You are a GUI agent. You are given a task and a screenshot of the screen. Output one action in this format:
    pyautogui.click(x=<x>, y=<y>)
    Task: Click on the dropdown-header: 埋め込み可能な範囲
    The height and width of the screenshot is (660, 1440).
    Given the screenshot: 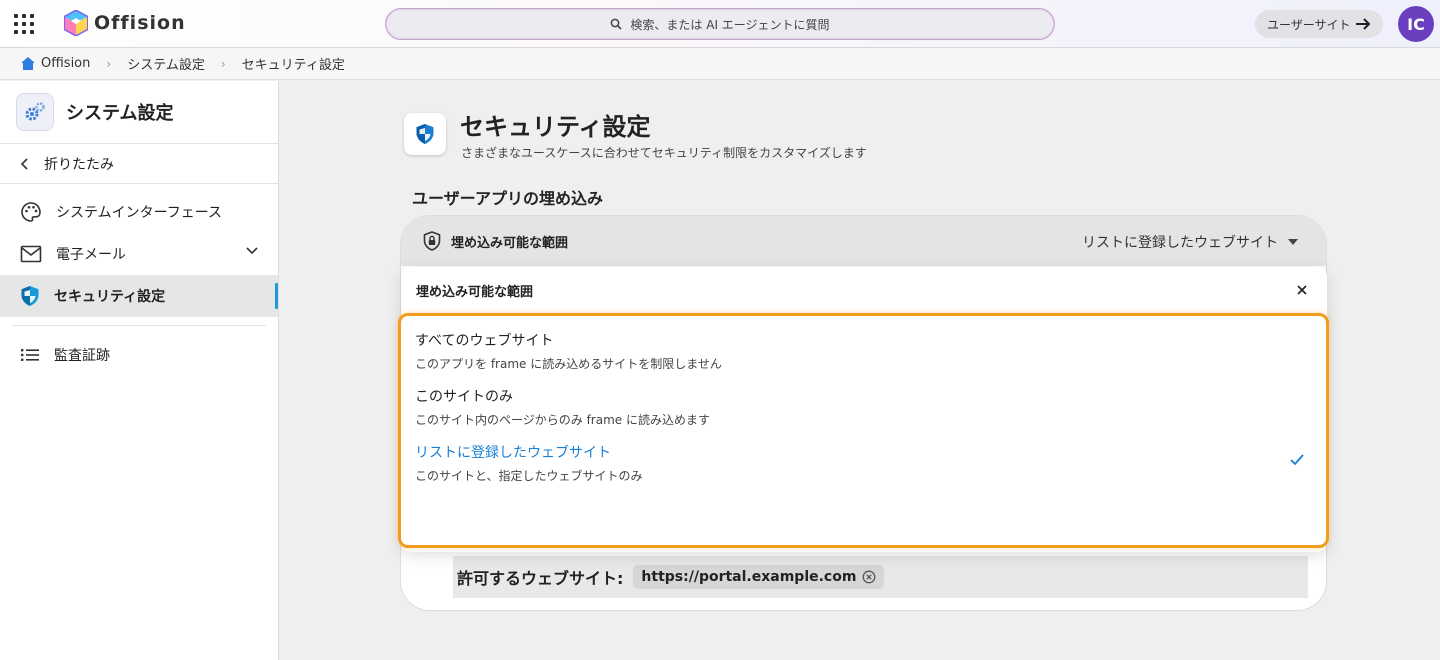 What is the action you would take?
    pyautogui.click(x=864, y=290)
    